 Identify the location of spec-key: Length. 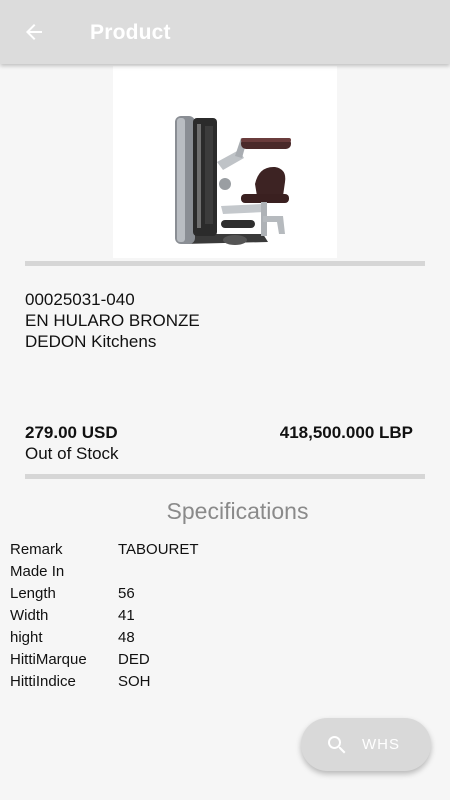
(33, 593).